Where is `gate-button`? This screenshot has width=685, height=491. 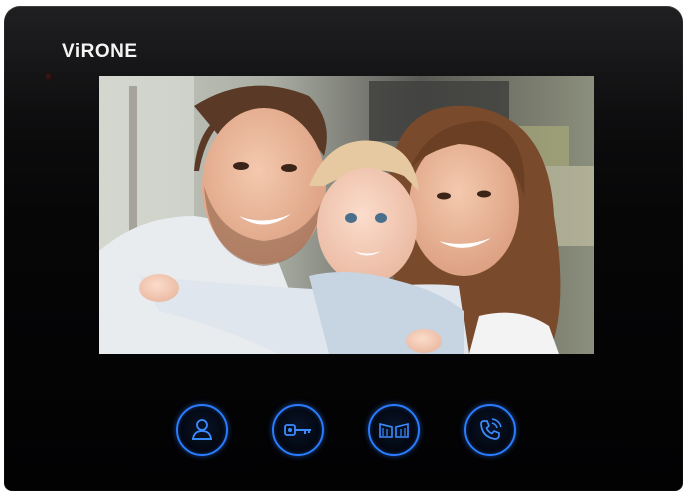
gate-button is located at coordinates (394, 430).